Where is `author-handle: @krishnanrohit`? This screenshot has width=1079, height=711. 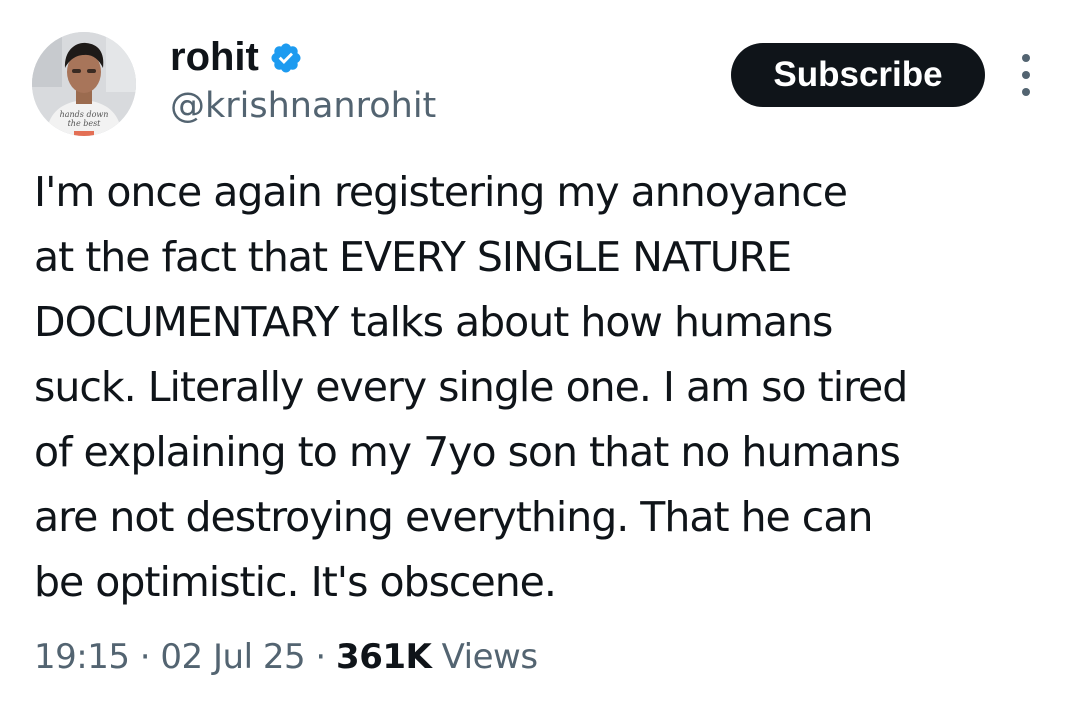 author-handle: @krishnanrohit is located at coordinates (303, 106).